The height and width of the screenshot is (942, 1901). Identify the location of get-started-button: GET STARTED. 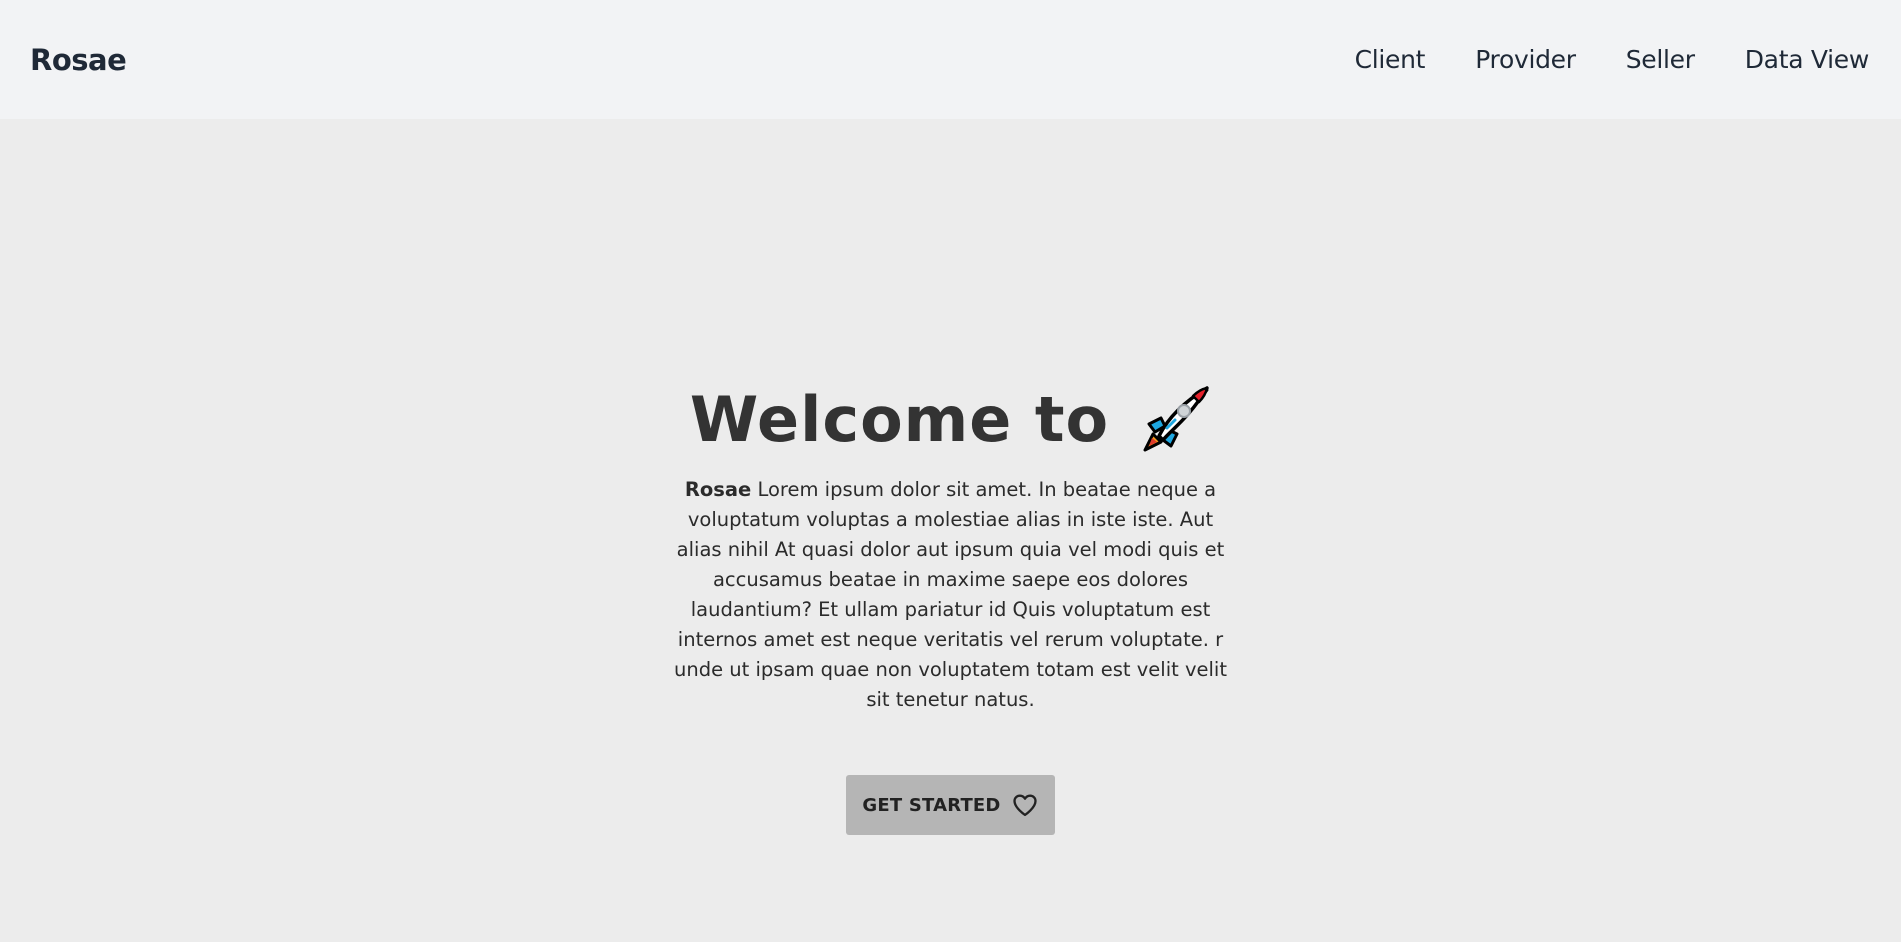
(950, 805).